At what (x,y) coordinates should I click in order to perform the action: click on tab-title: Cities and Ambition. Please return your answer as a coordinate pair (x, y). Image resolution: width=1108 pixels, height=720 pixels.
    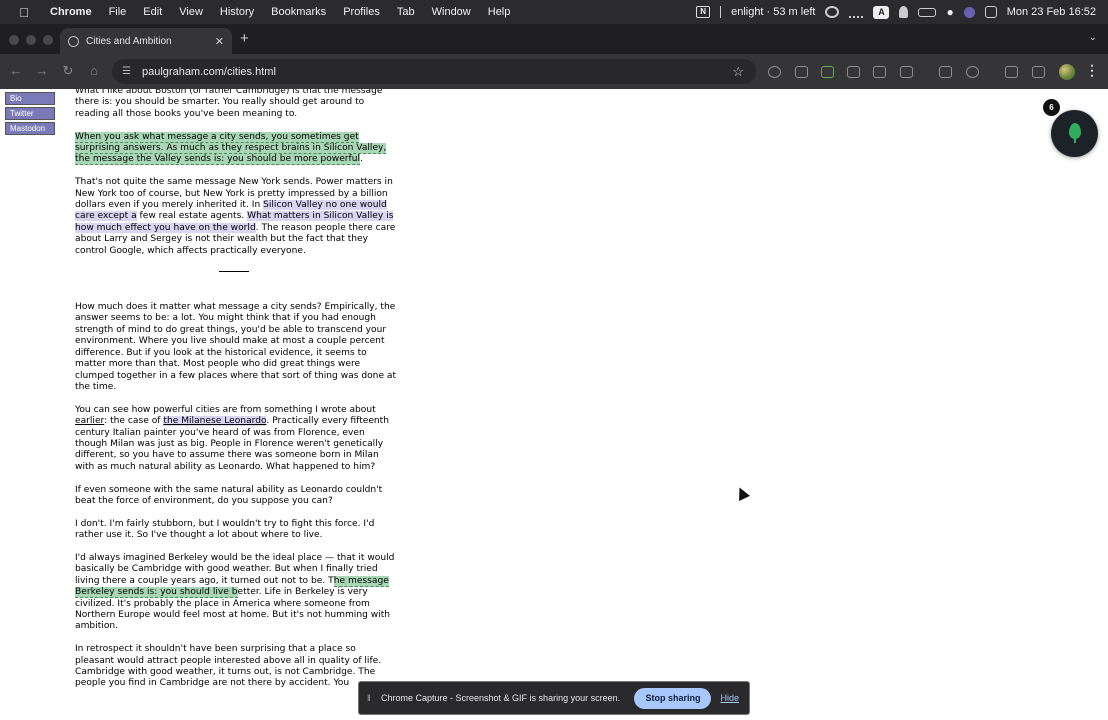
    Looking at the image, I should click on (129, 41).